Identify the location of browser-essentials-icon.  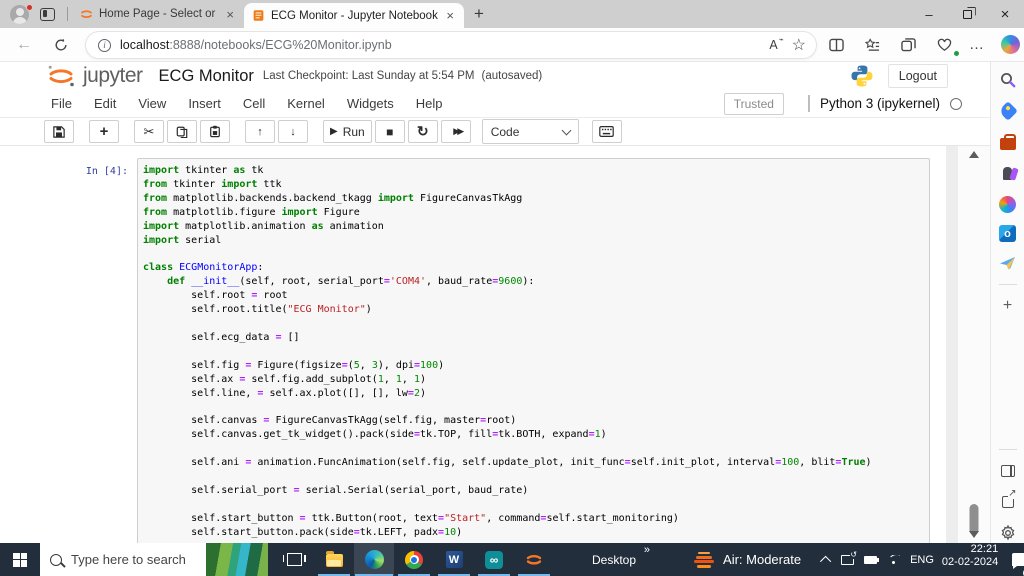
(944, 44).